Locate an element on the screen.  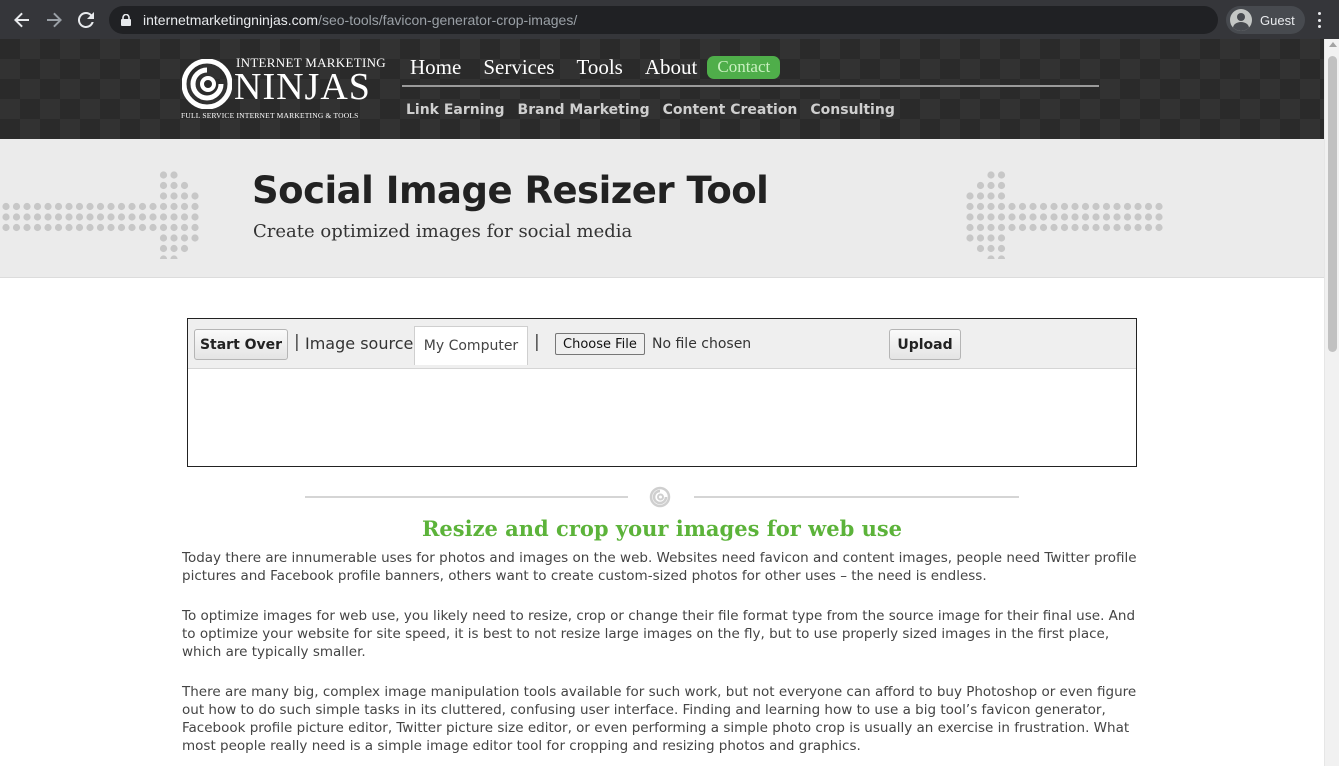
logo-main-text: NINJAS is located at coordinates (302, 87).